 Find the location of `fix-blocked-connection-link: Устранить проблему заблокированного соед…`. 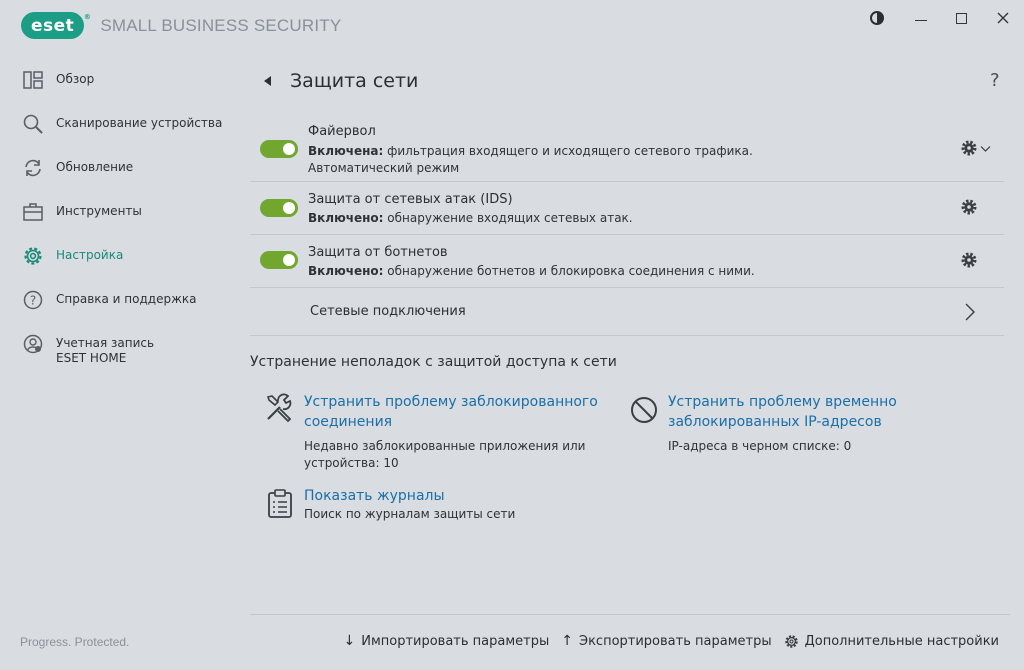

fix-blocked-connection-link: Устранить проблему заблокированного соед… is located at coordinates (451, 412).